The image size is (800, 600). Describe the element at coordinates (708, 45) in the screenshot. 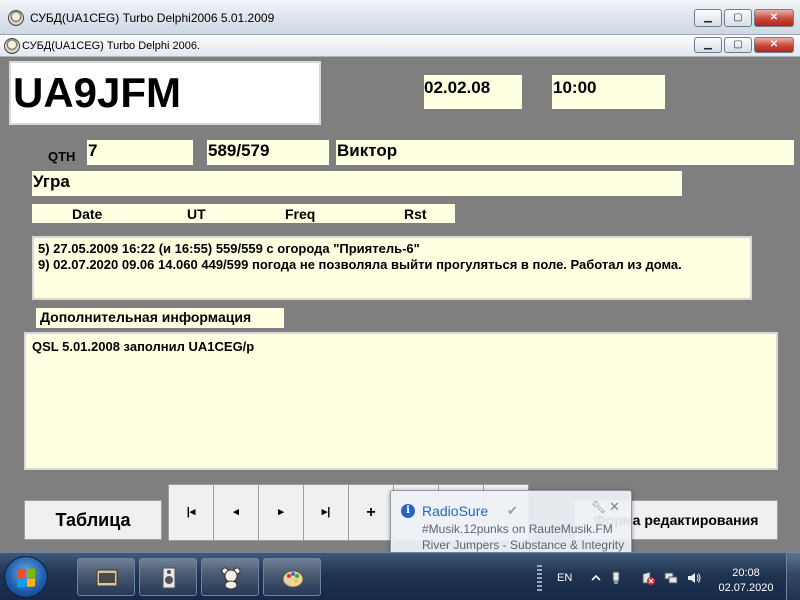

I see `mdi-minimize-button: ▁` at that location.